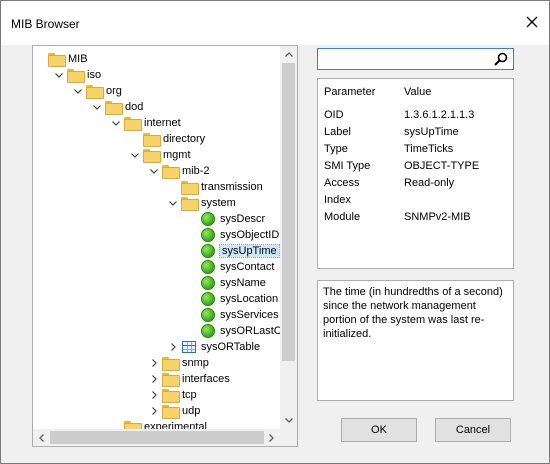 The width and height of the screenshot is (550, 464). What do you see at coordinates (189, 347) in the screenshot?
I see `table-icon` at bounding box center [189, 347].